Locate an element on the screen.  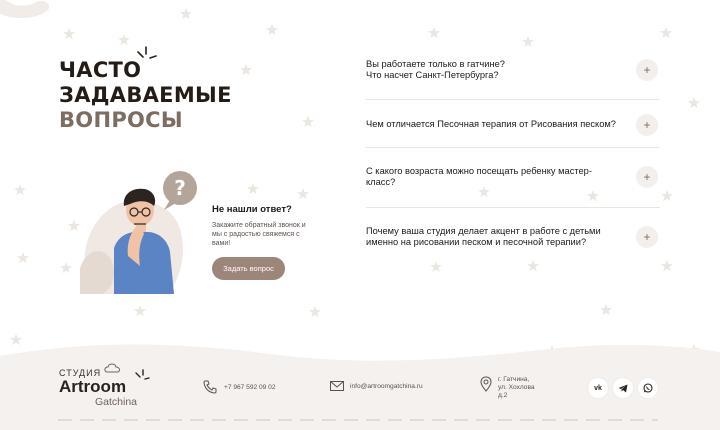
question-bubble-icon: ? is located at coordinates (180, 188).